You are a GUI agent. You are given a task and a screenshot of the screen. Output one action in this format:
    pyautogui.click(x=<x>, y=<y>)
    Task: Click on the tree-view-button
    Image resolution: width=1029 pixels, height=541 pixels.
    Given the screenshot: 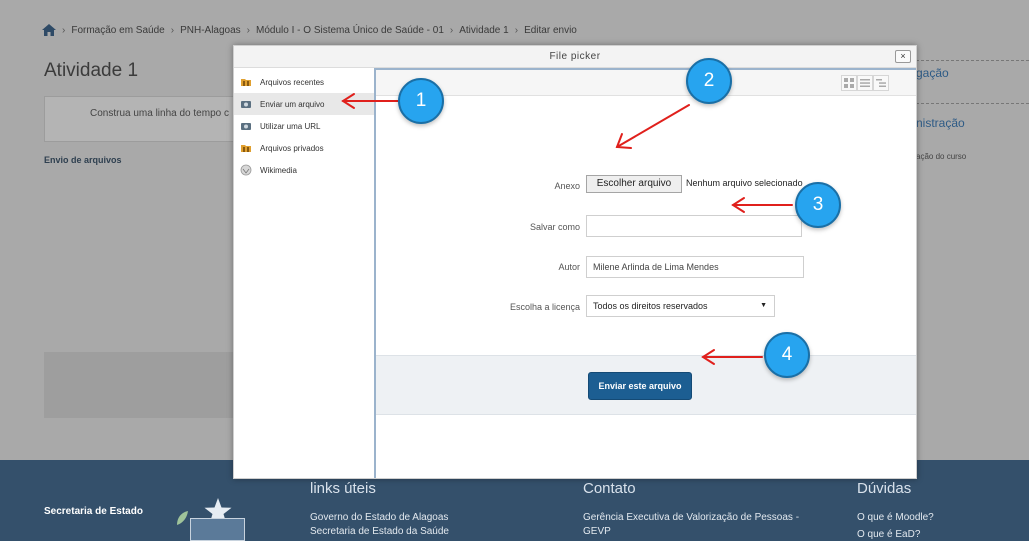 What is the action you would take?
    pyautogui.click(x=881, y=83)
    